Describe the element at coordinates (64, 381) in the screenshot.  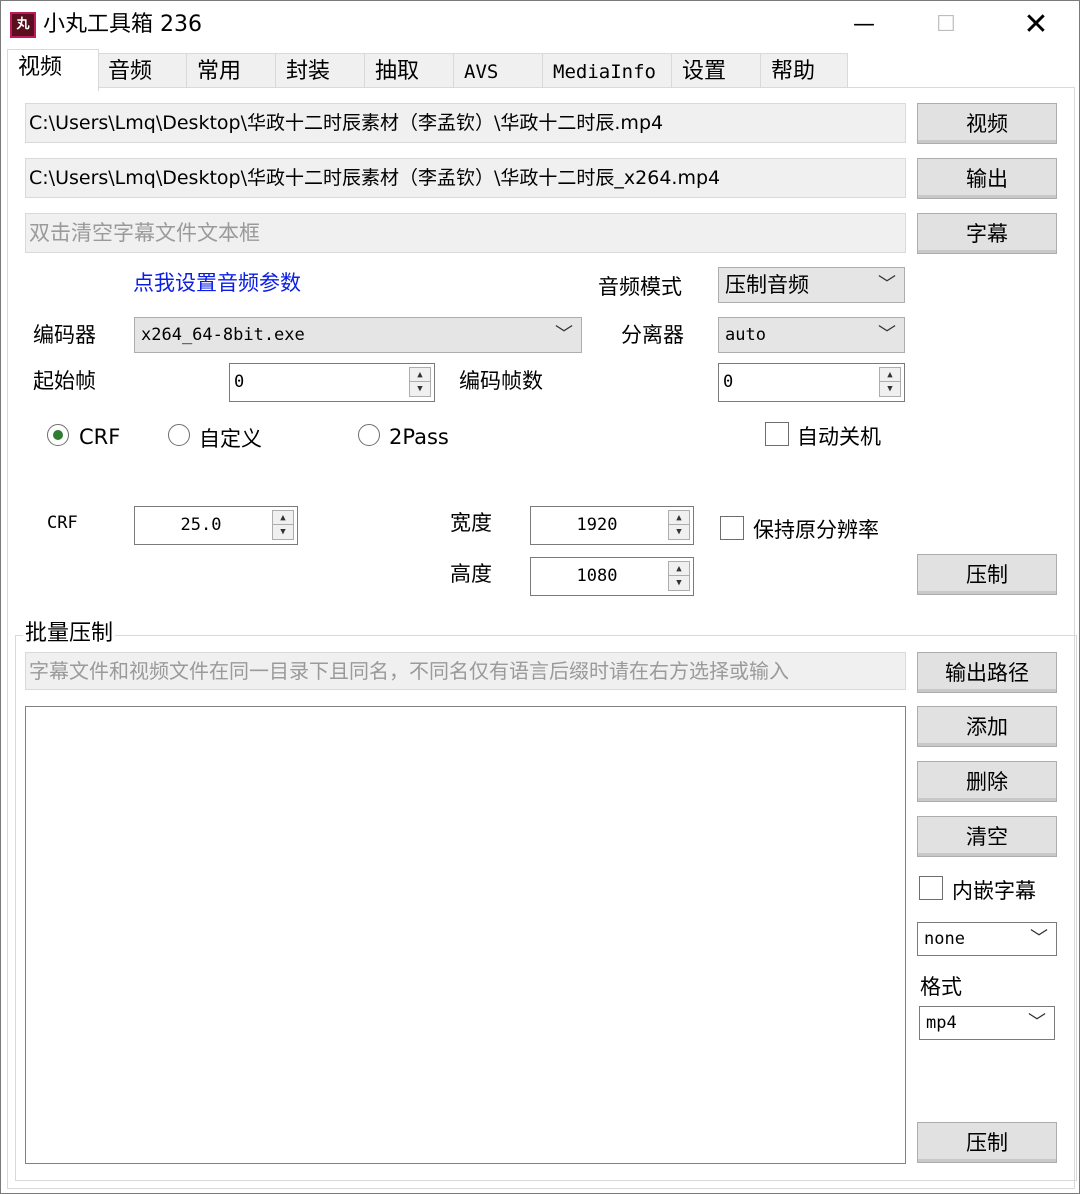
I see `start-frame-label: 起始帧` at that location.